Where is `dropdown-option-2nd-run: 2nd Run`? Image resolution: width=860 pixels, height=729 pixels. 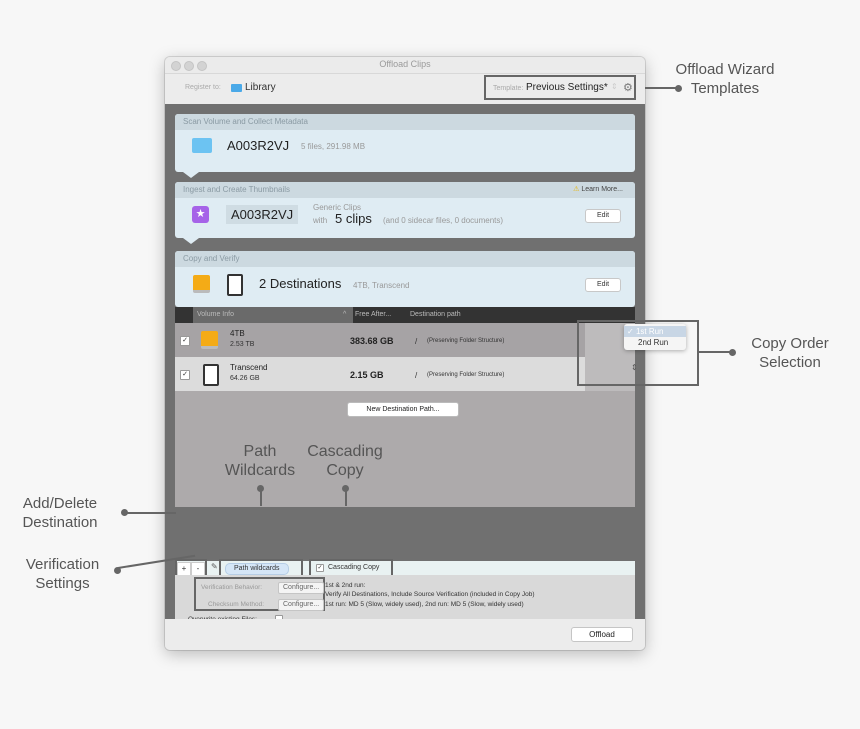
dropdown-option-2nd-run: 2nd Run is located at coordinates (655, 342).